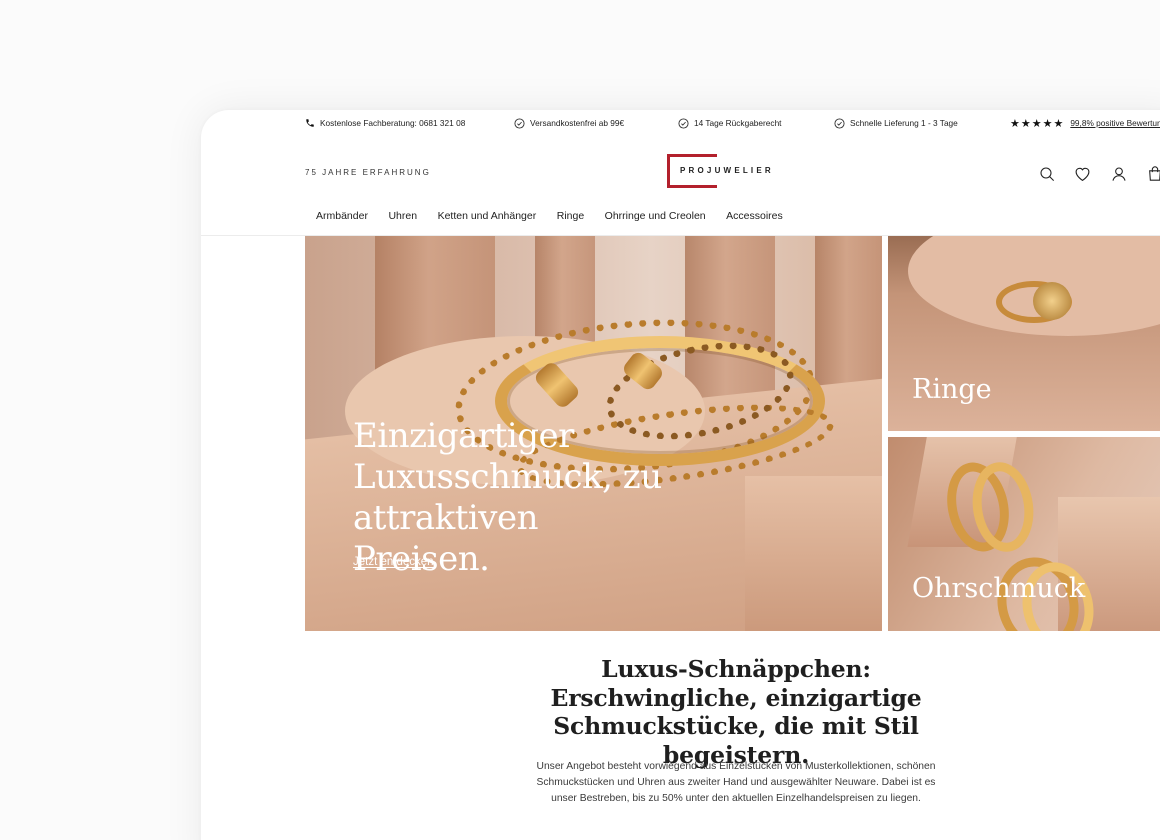  What do you see at coordinates (952, 389) in the screenshot?
I see `category-label-ringe: Ringe` at bounding box center [952, 389].